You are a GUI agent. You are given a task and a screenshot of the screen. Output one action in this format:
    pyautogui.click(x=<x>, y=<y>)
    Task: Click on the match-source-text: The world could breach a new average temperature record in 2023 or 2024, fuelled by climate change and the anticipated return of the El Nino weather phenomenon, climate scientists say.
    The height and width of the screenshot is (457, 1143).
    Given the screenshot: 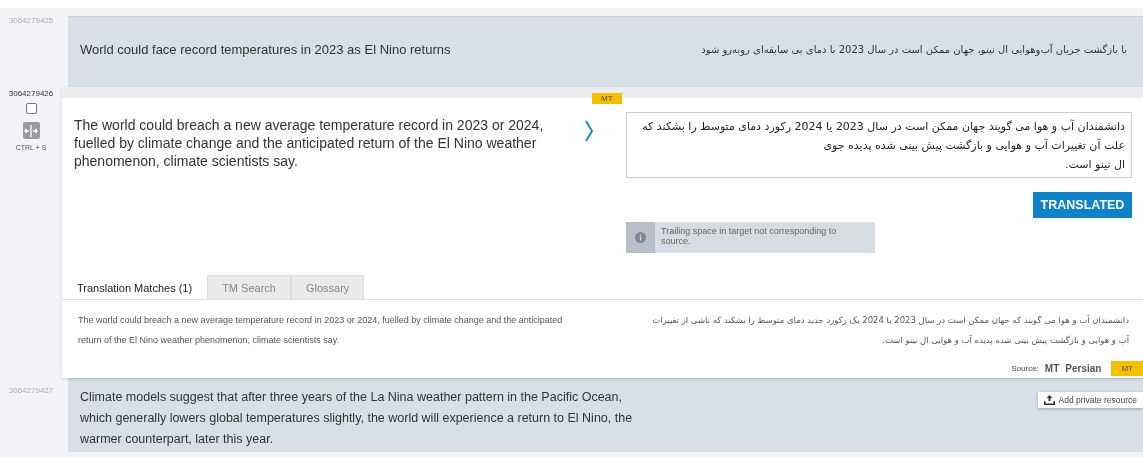 What is the action you would take?
    pyautogui.click(x=320, y=330)
    